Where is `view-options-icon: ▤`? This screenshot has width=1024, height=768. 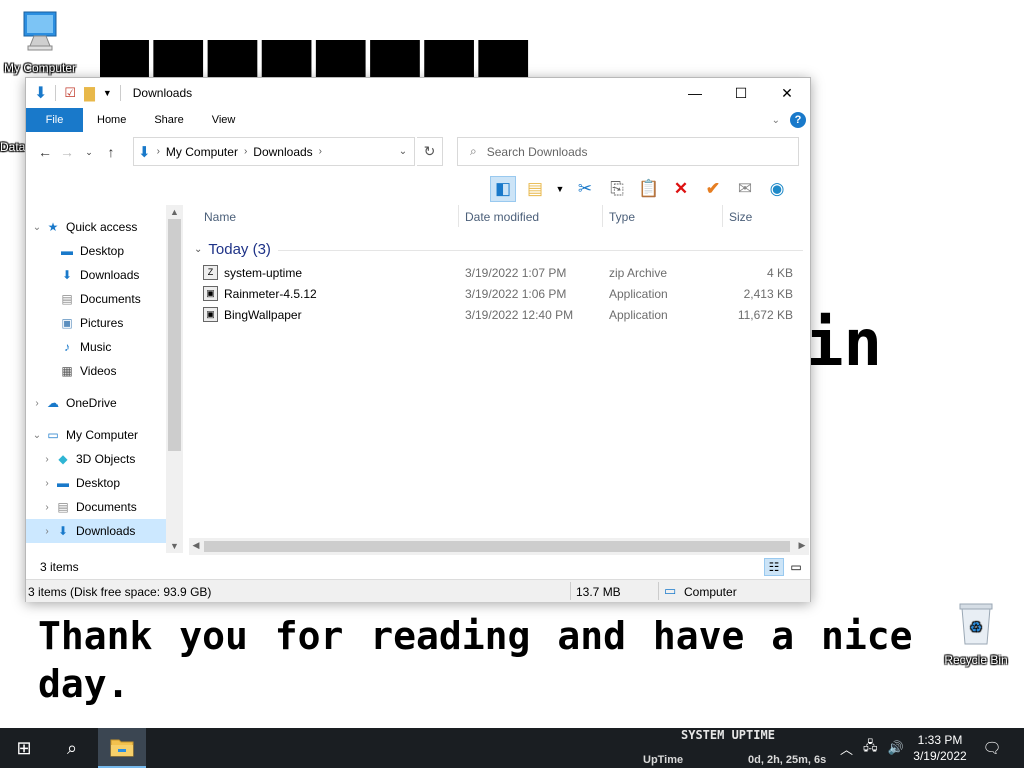 view-options-icon: ▤ is located at coordinates (535, 189).